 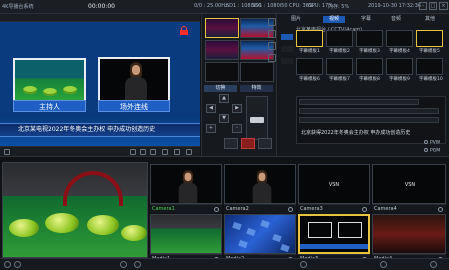 What do you see at coordinates (186, 234) in the screenshot?
I see `source-media1` at bounding box center [186, 234].